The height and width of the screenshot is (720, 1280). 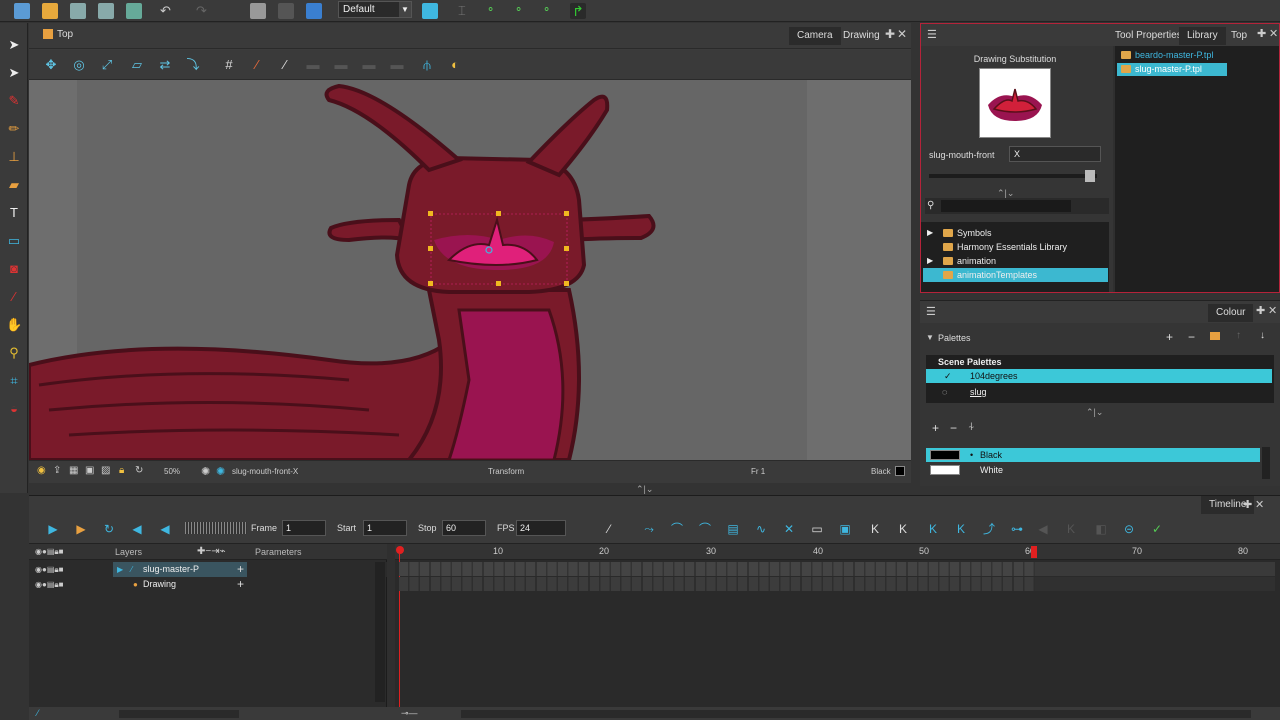 I want to click on keyframe-constant-icon: K, so click(x=961, y=529).